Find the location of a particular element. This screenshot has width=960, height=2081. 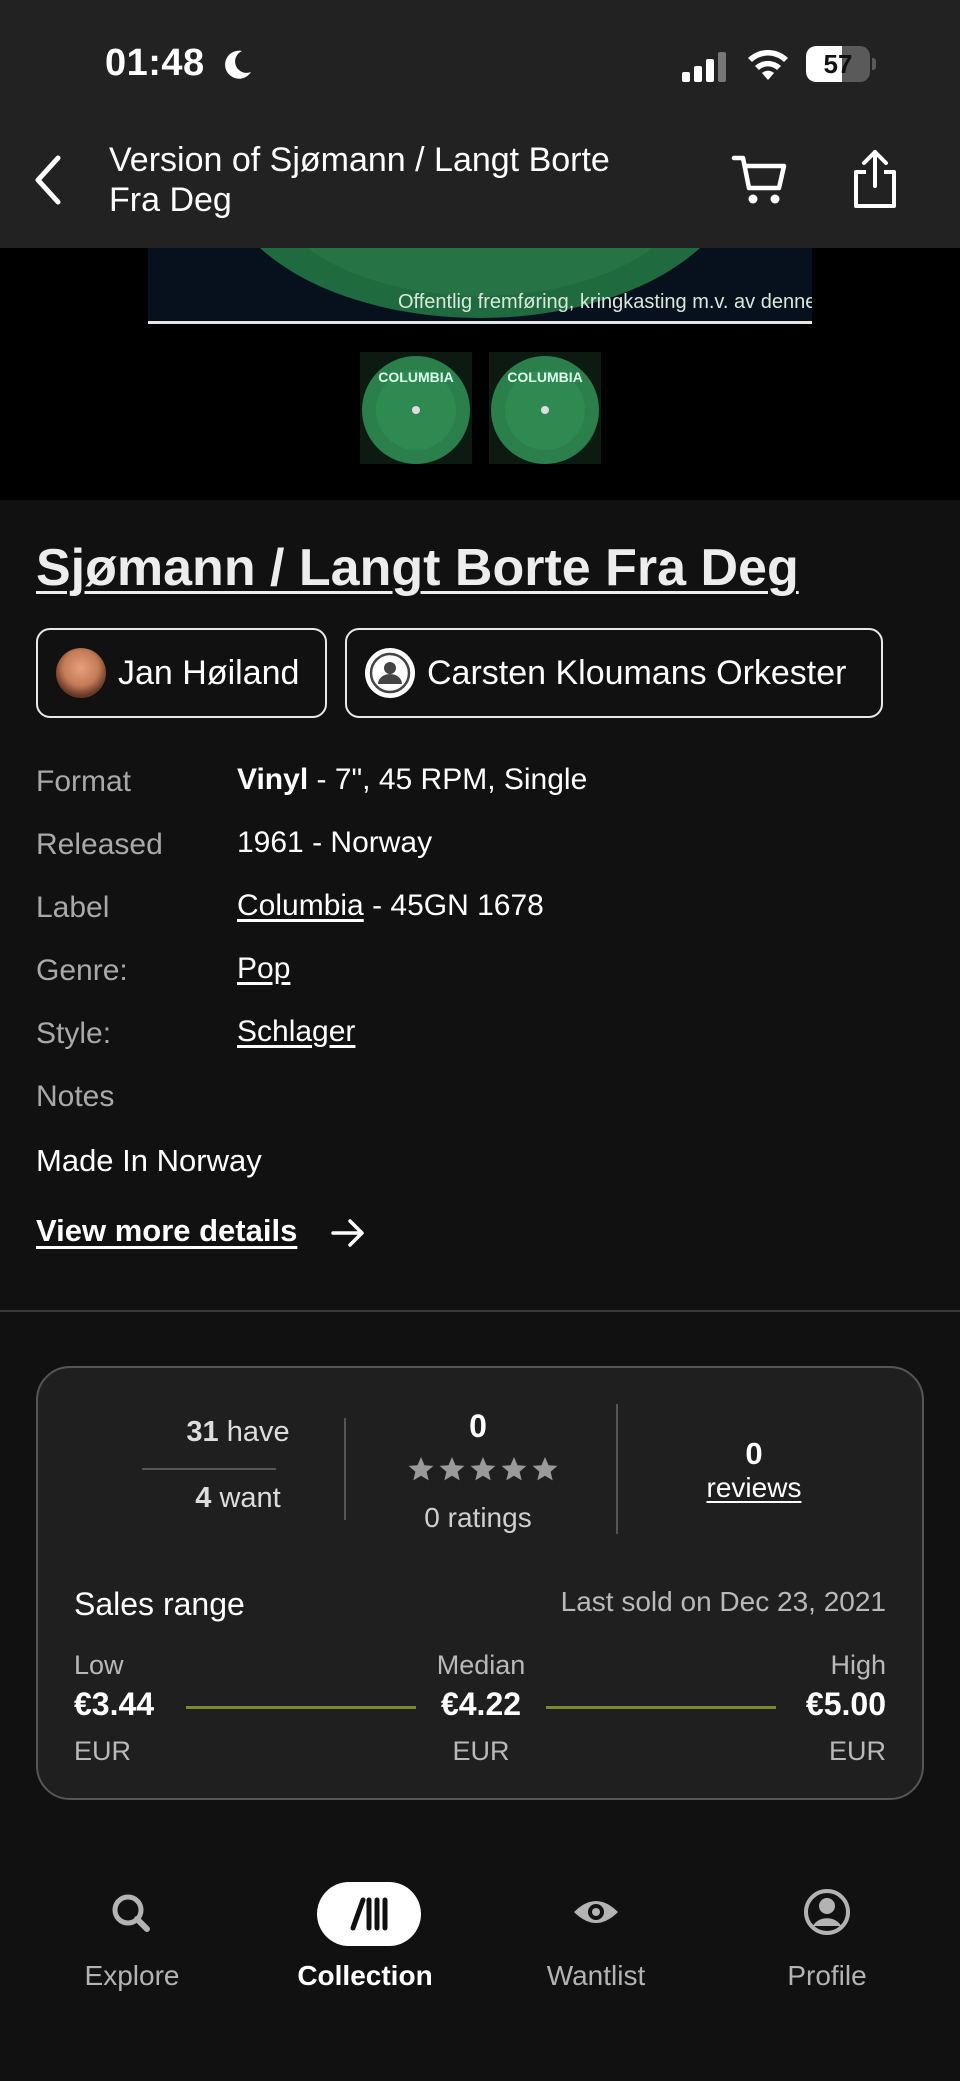

high-currency: EUR is located at coordinates (857, 1751).